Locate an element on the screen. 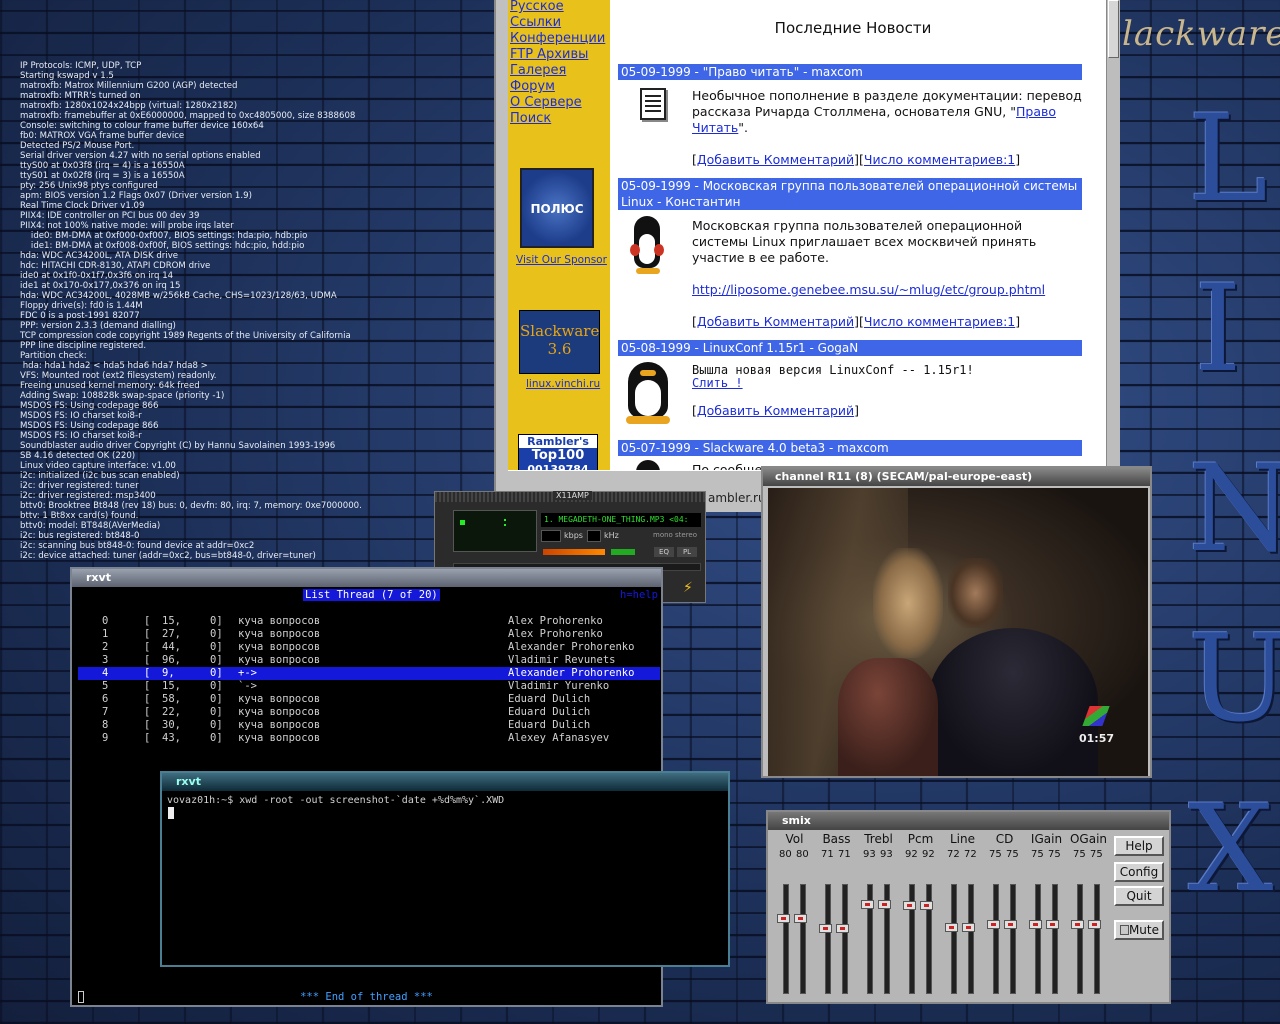  volume-slider is located at coordinates (574, 552).